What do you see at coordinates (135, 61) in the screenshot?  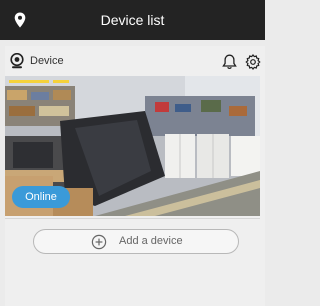 I see `device-header-row: Device` at bounding box center [135, 61].